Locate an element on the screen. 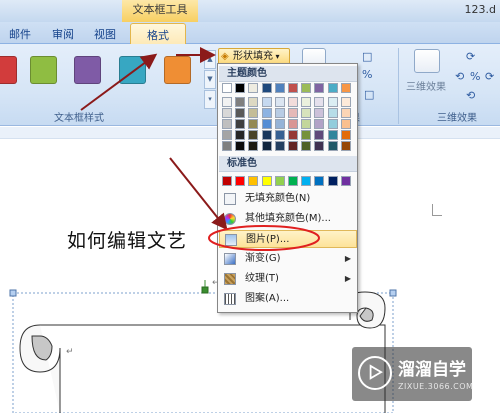 This screenshot has width=500, height=413. textbox-style-red is located at coordinates (8, 70).